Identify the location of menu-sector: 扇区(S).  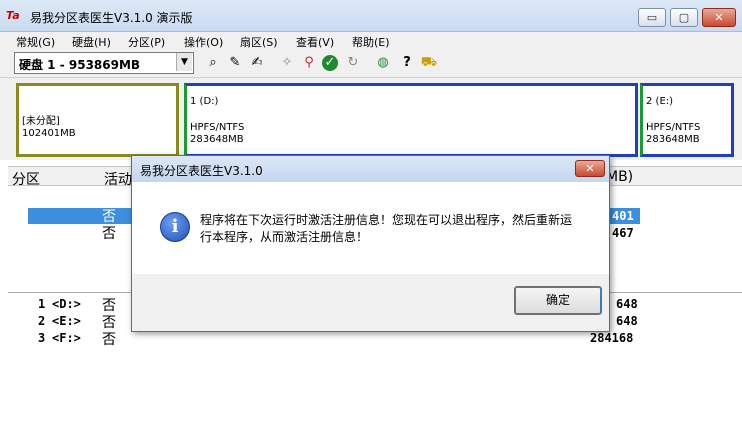
(259, 42).